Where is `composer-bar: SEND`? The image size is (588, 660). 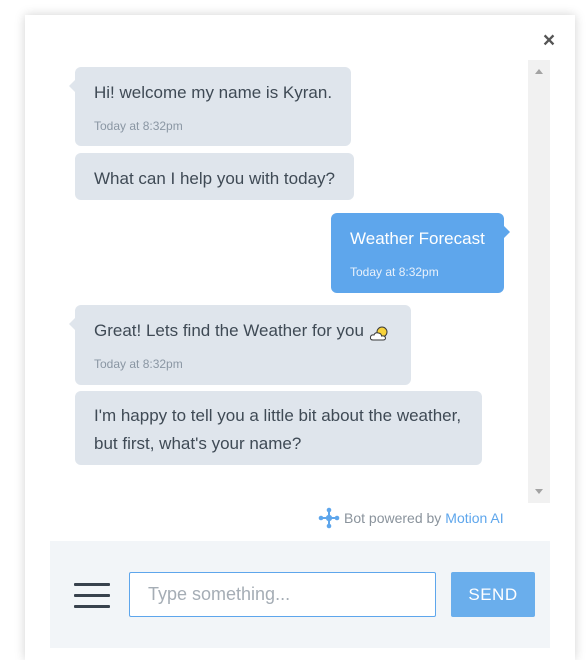 composer-bar: SEND is located at coordinates (300, 594).